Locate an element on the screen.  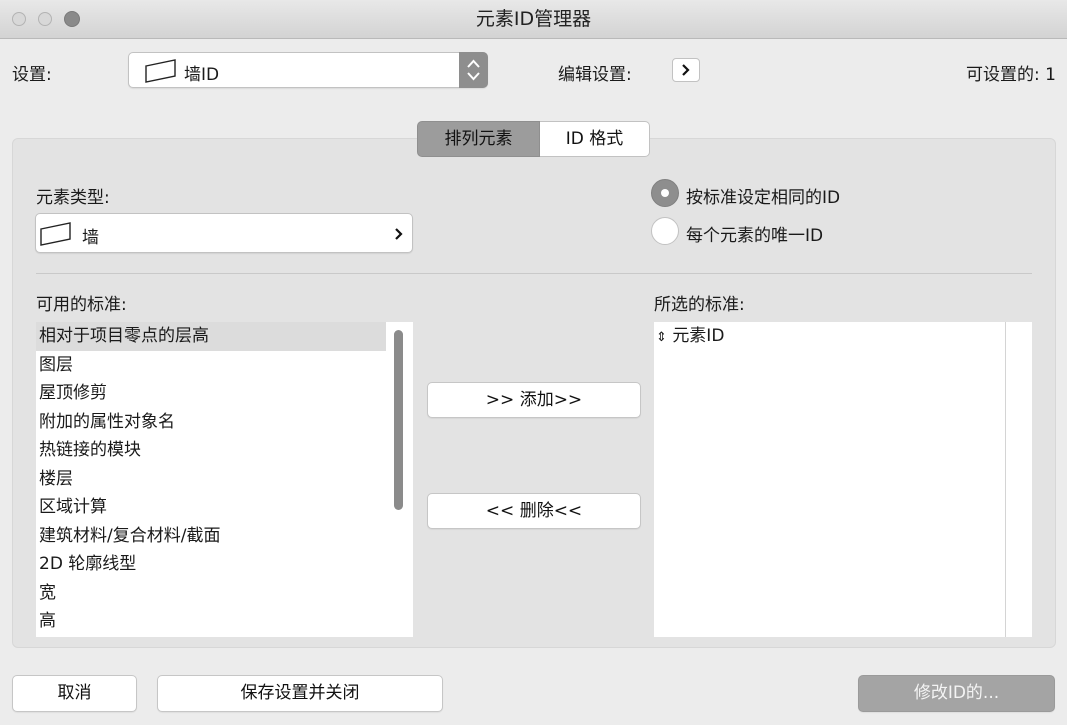
scrollbar-thumb is located at coordinates (398, 420).